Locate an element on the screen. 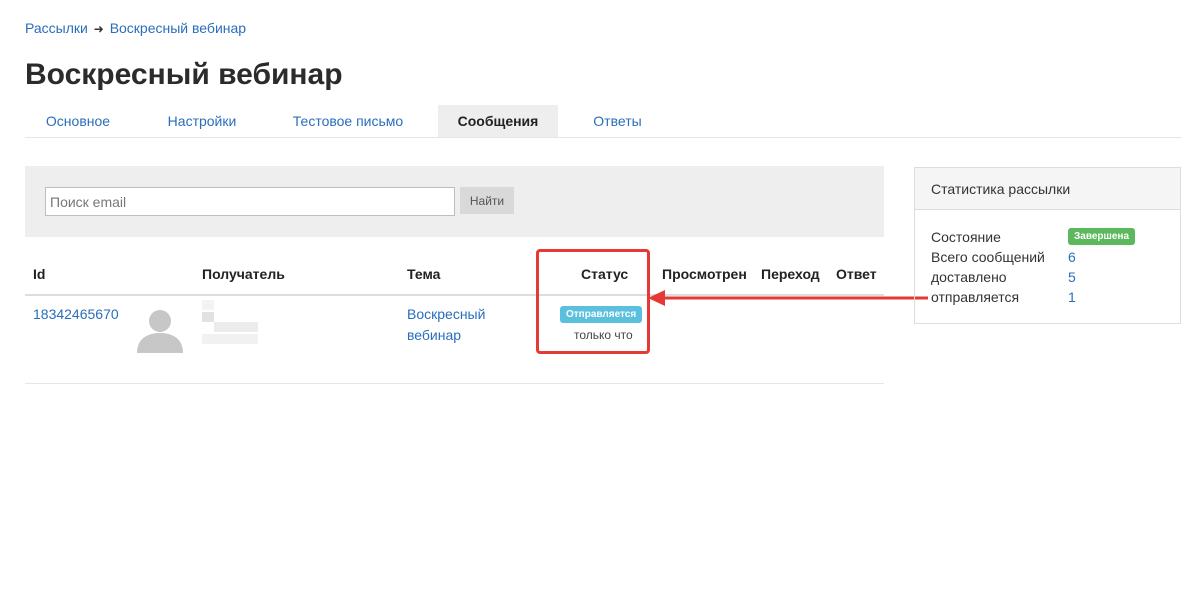 This screenshot has height=598, width=1200. breadcrumb-link-mailings: Рассылки is located at coordinates (56, 28).